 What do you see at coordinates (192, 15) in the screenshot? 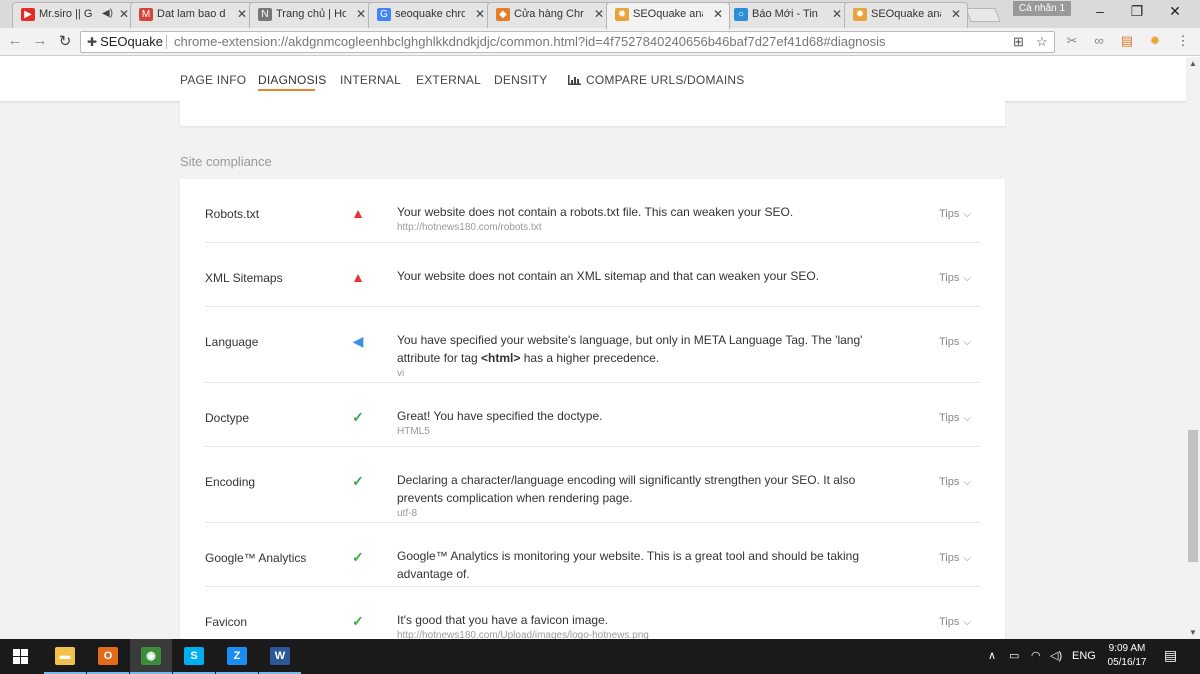
I see `browser-tab: M Dat lam bao d ✕` at bounding box center [192, 15].